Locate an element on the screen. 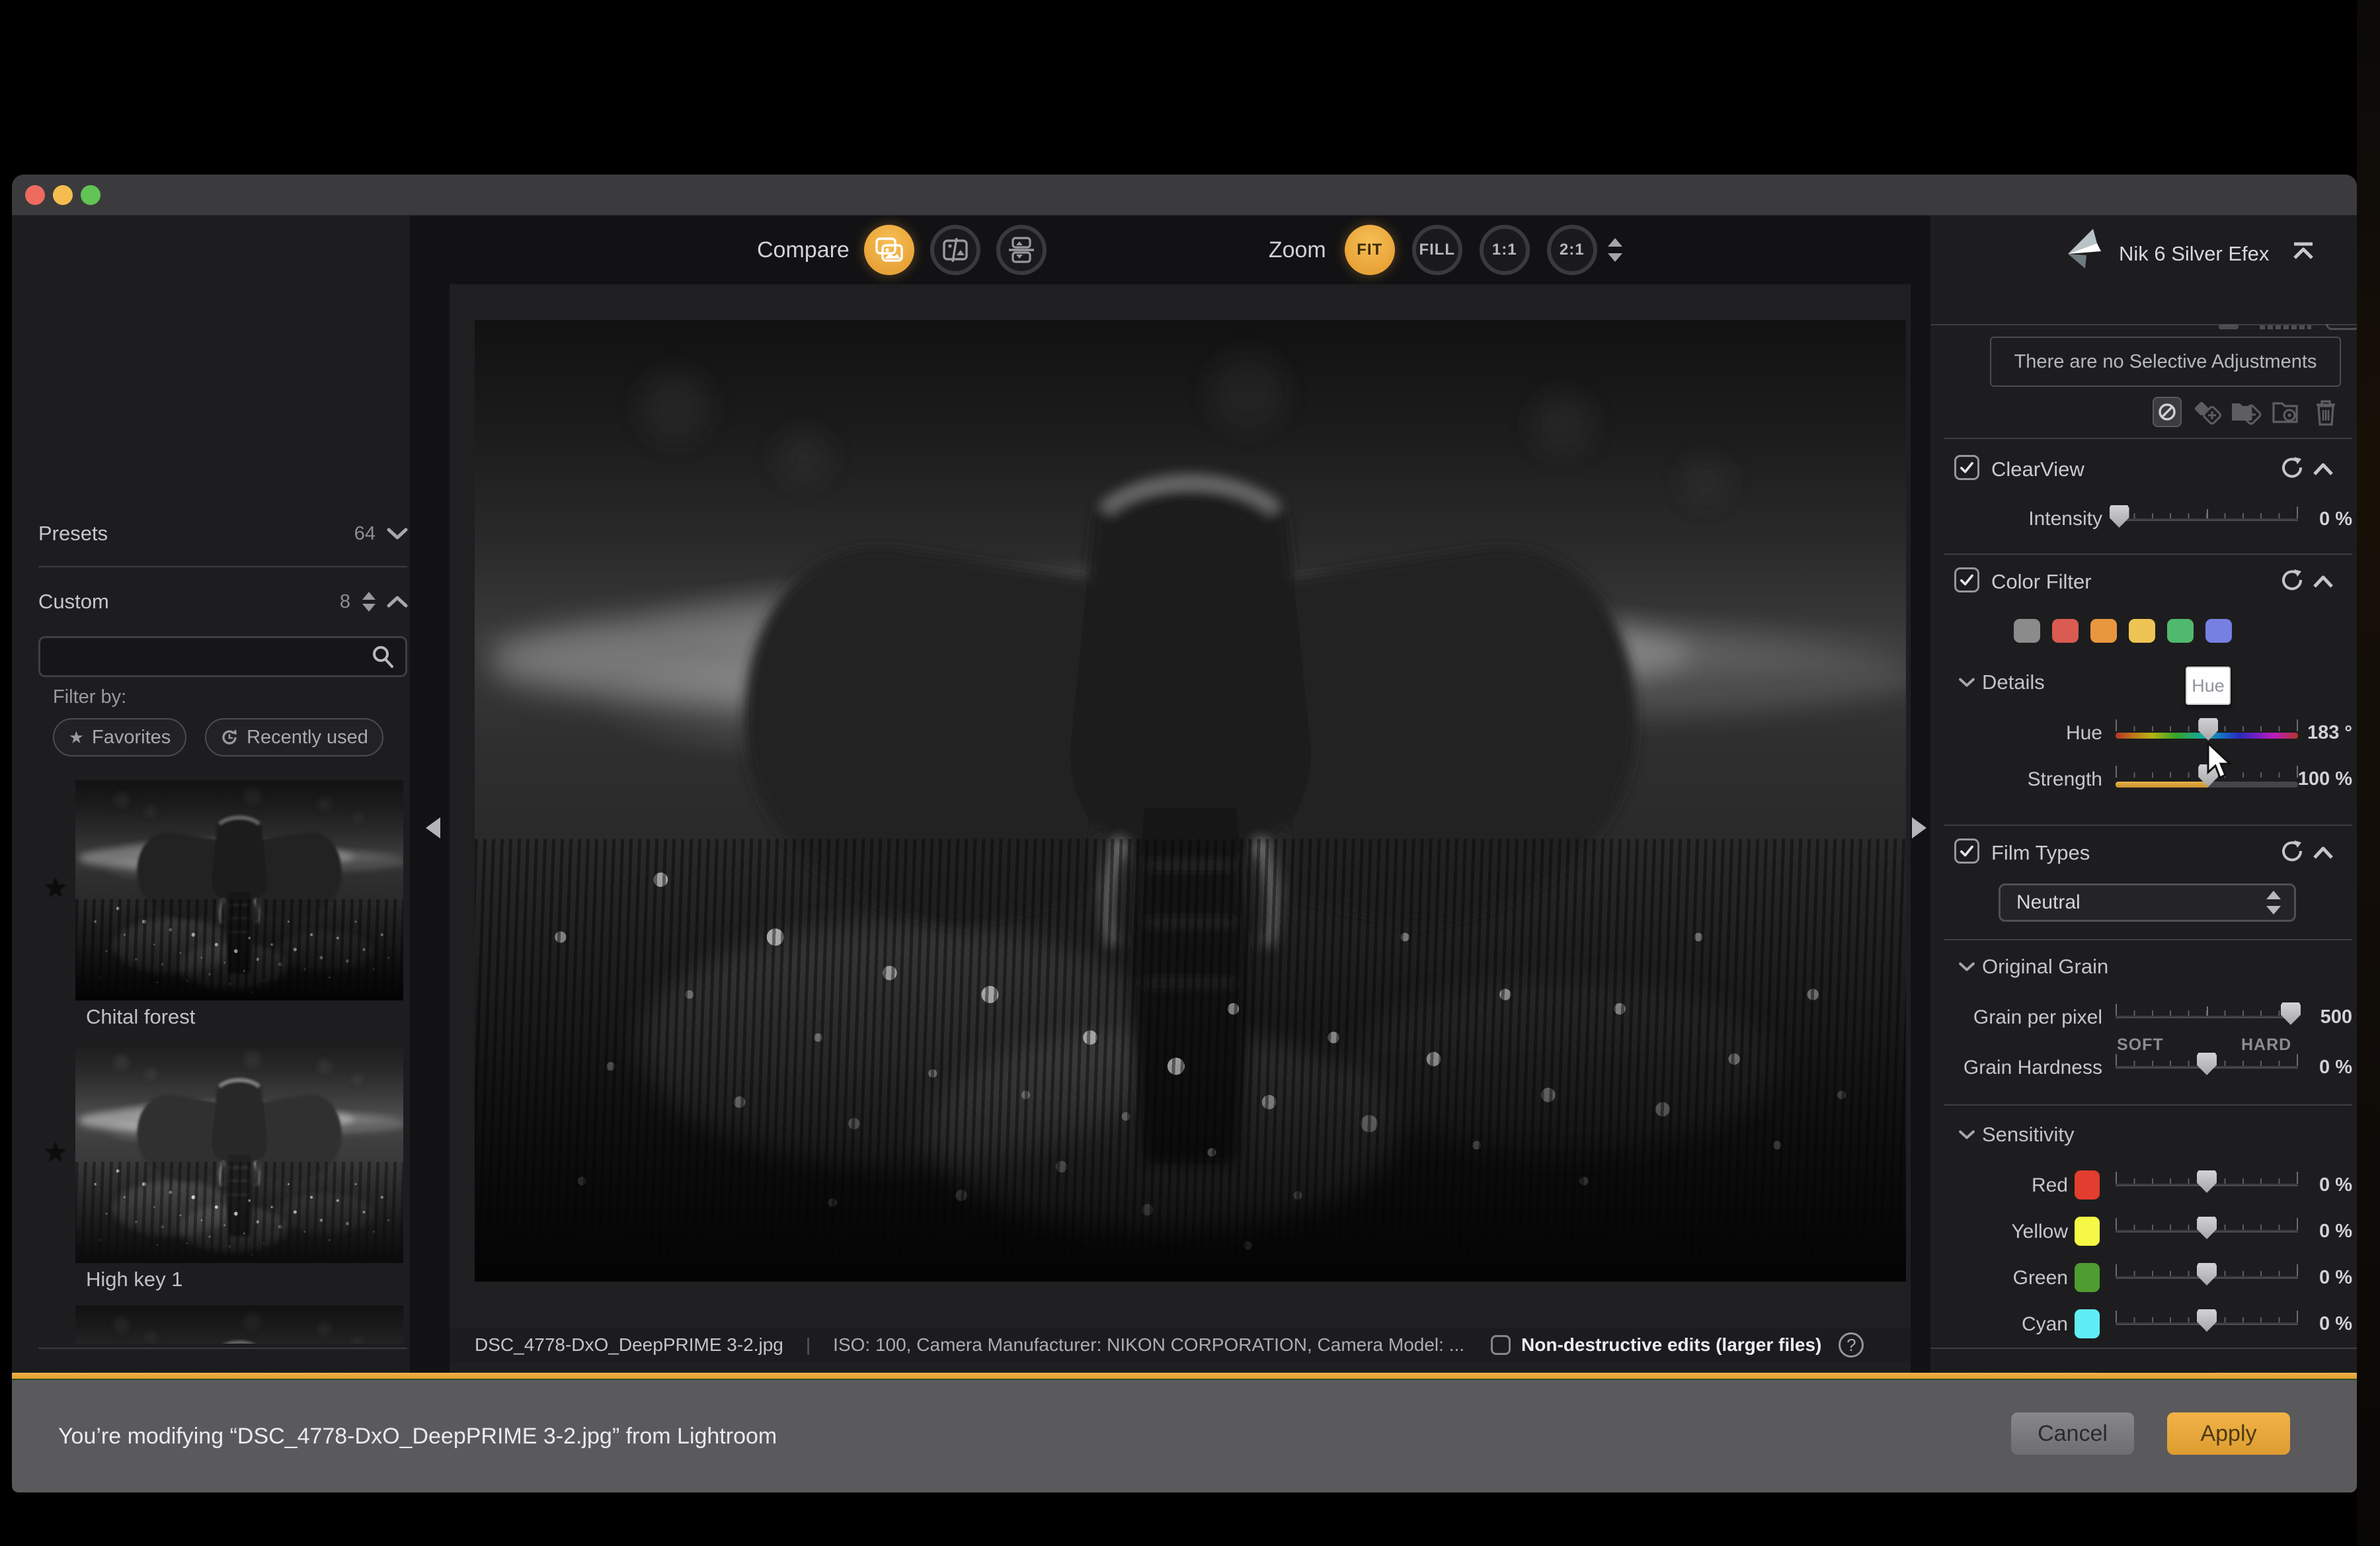 The height and width of the screenshot is (1546, 2380). color-filter-swatch-yellow is located at coordinates (2142, 631).